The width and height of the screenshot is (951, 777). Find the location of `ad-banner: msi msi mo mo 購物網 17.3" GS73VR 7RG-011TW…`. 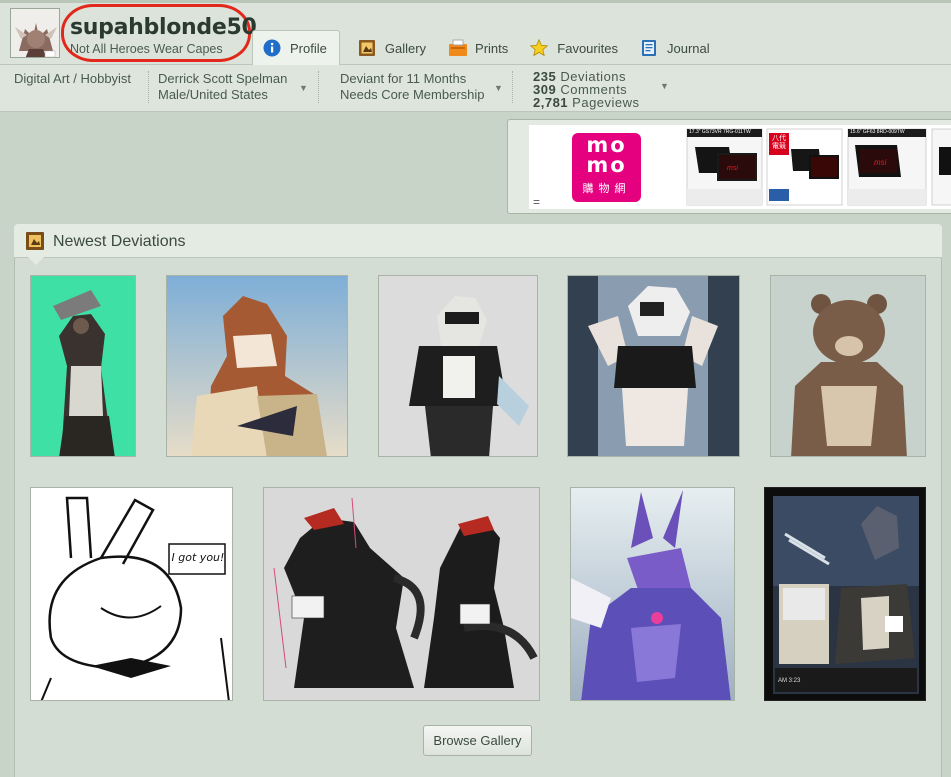

ad-banner: msi msi mo mo 購物網 17.3" GS73VR 7RG-011TW… is located at coordinates (740, 167).